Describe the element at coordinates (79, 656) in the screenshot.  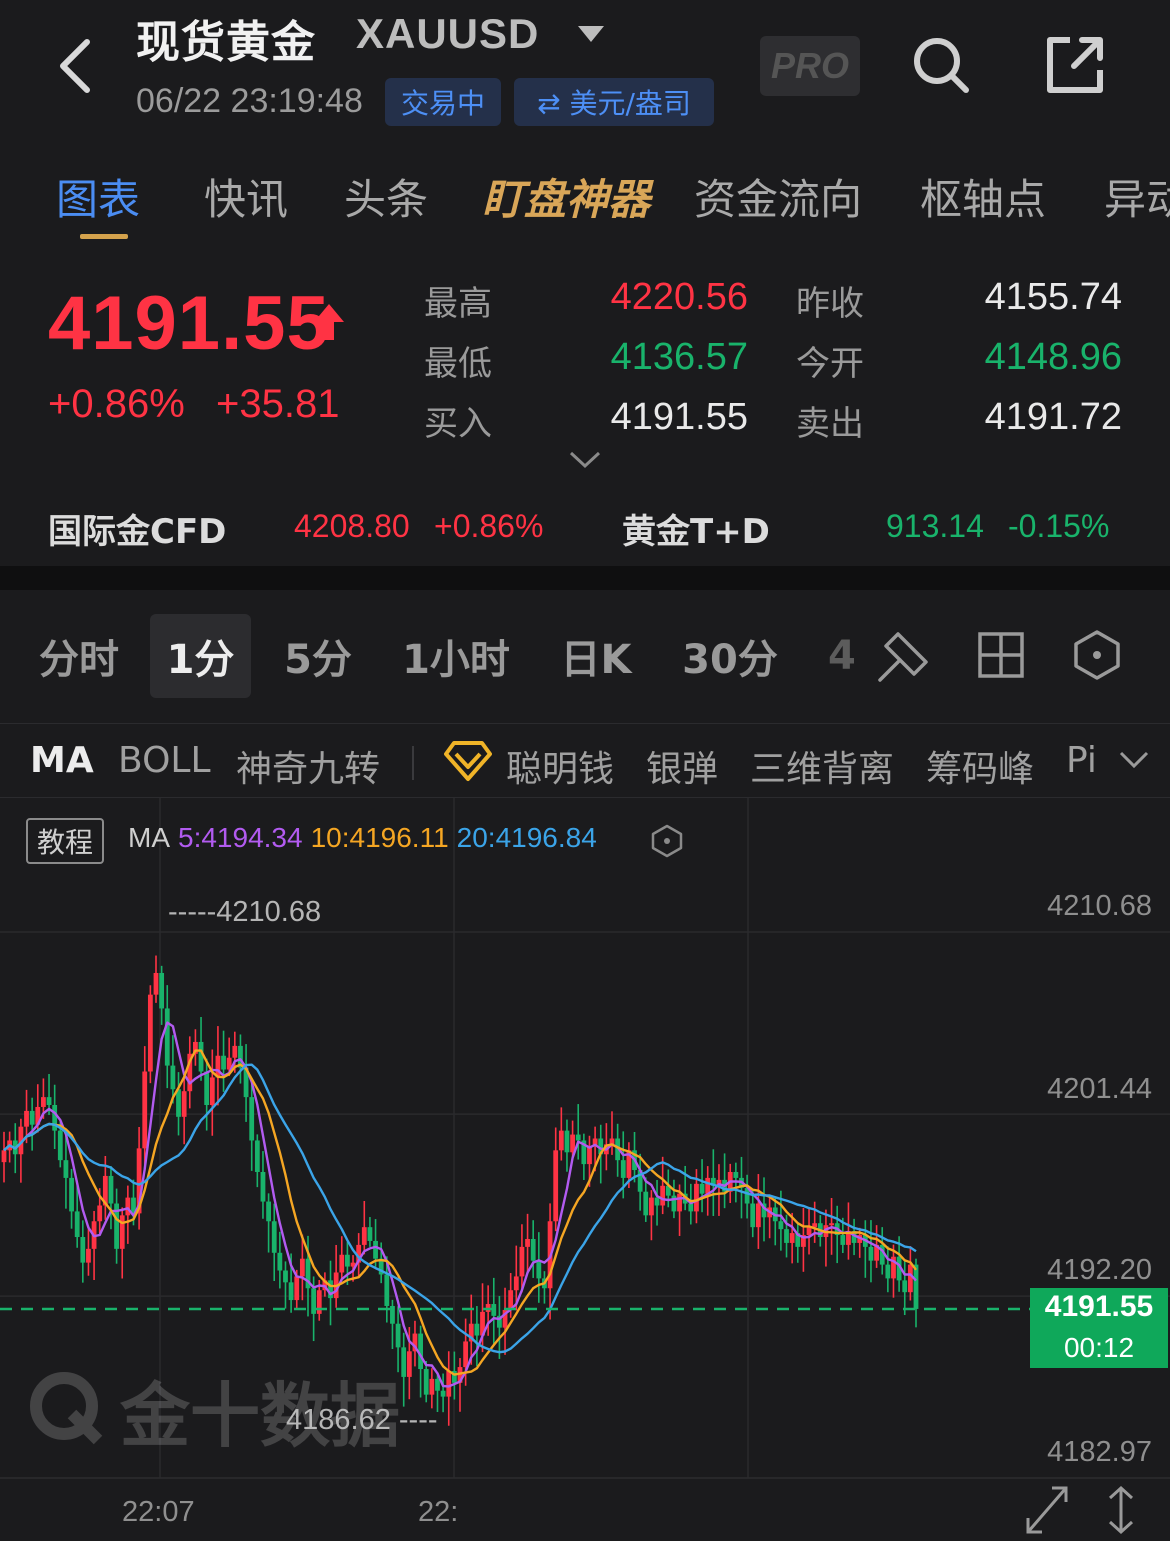
I see `period-intraday: 分时` at that location.